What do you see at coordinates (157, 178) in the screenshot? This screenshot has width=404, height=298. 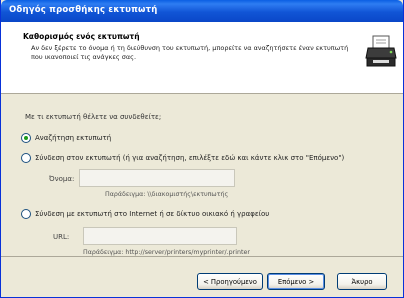 I see `printer-name-input` at bounding box center [157, 178].